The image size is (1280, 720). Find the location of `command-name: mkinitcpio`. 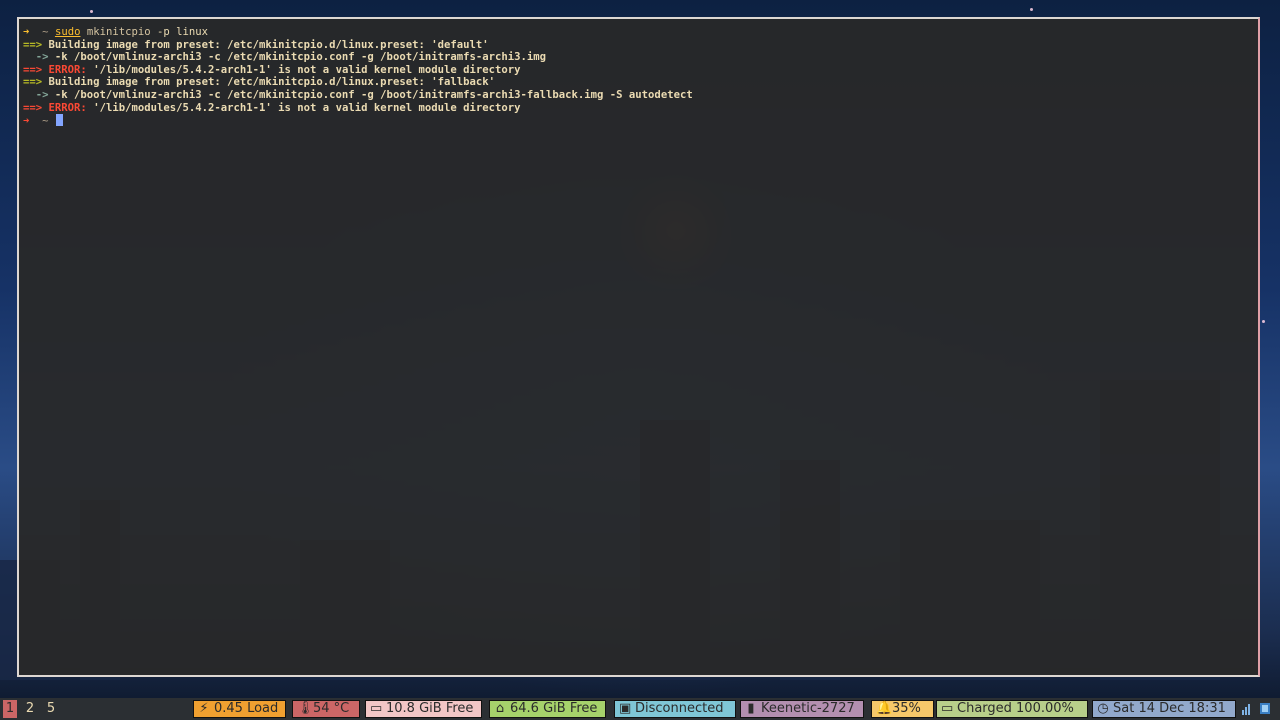

command-name: mkinitcpio is located at coordinates (118, 32).